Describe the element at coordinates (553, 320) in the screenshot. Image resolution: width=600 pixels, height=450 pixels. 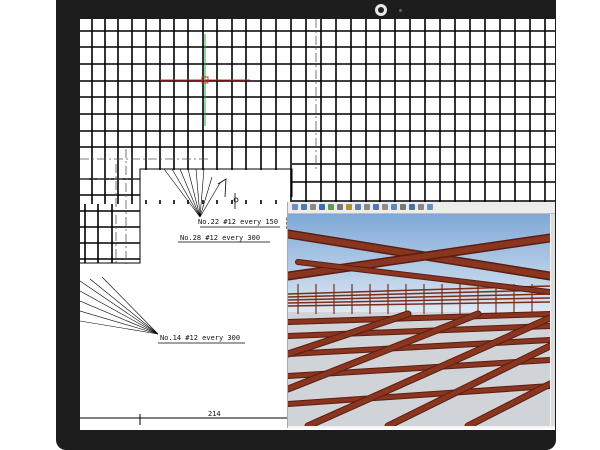
I see `render-scrollbar` at that location.